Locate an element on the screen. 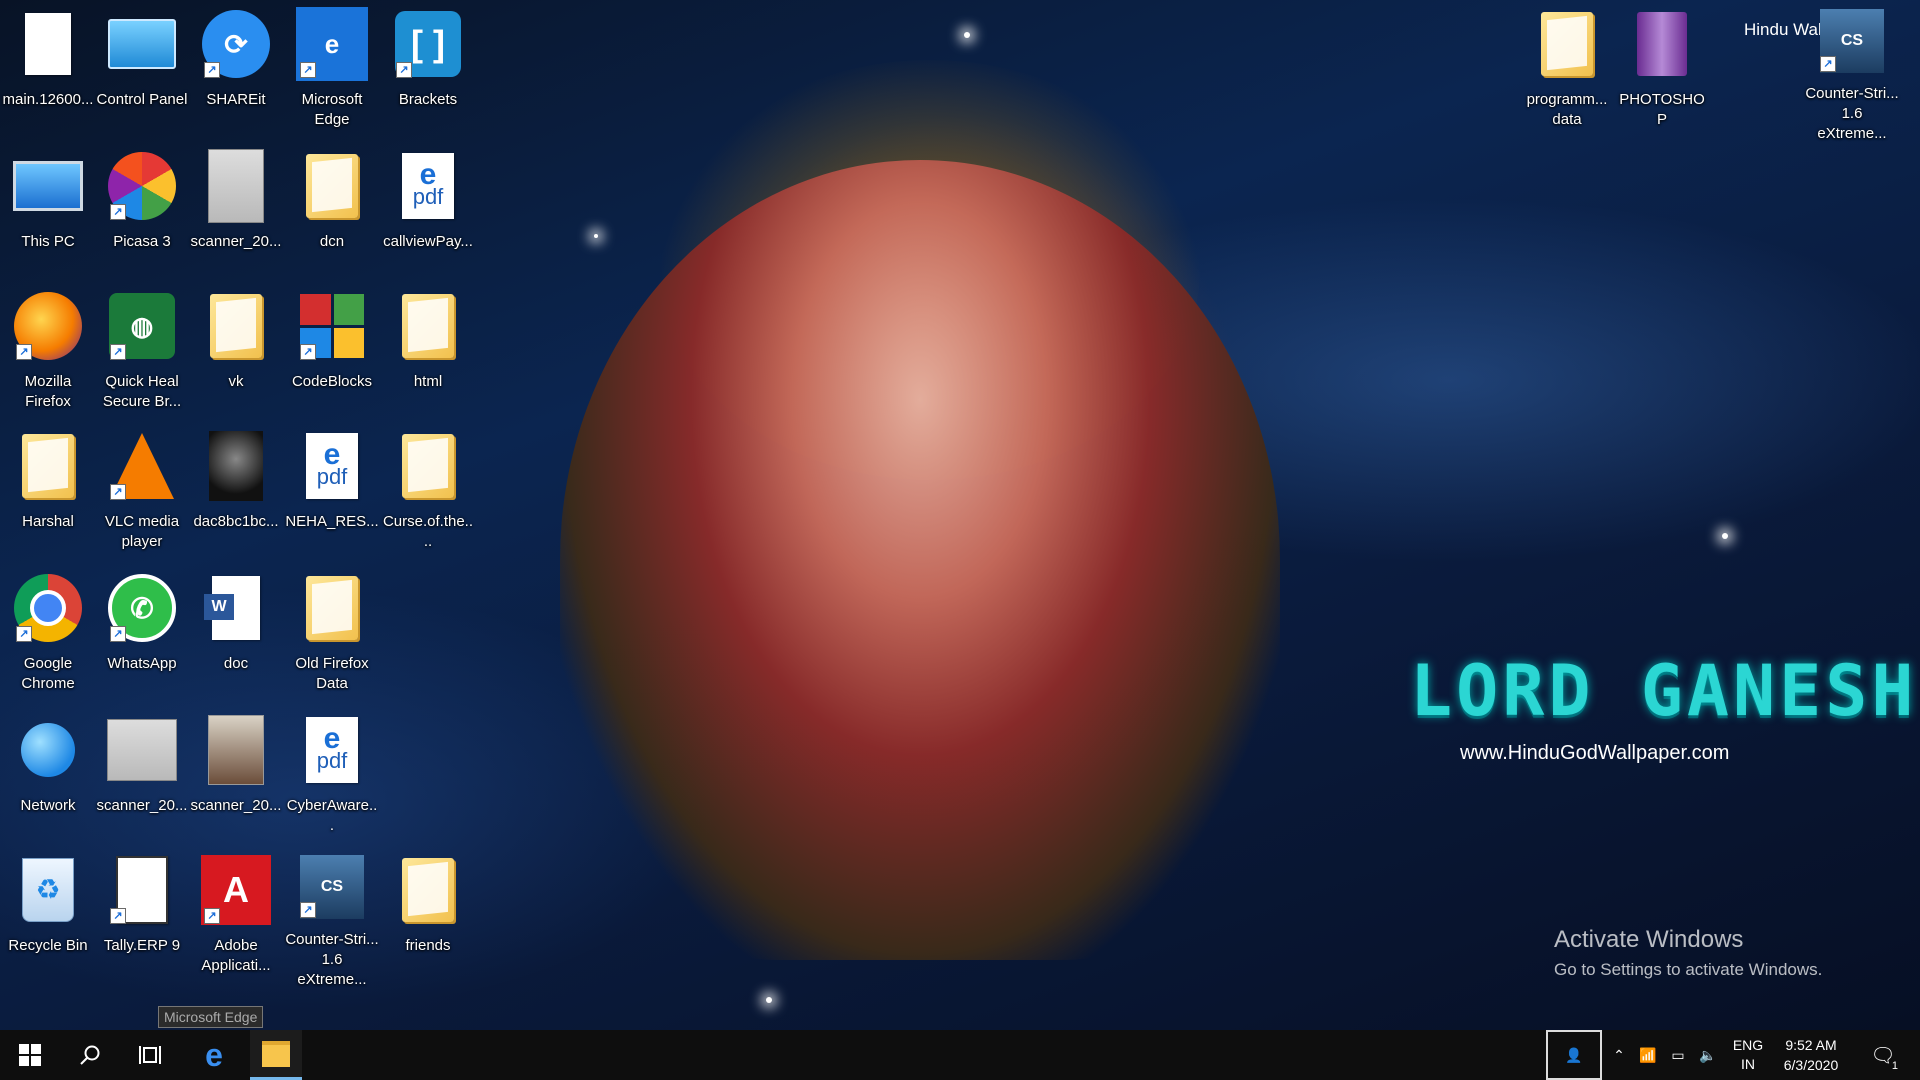  adobe-icon: A ↗ is located at coordinates (236, 890).